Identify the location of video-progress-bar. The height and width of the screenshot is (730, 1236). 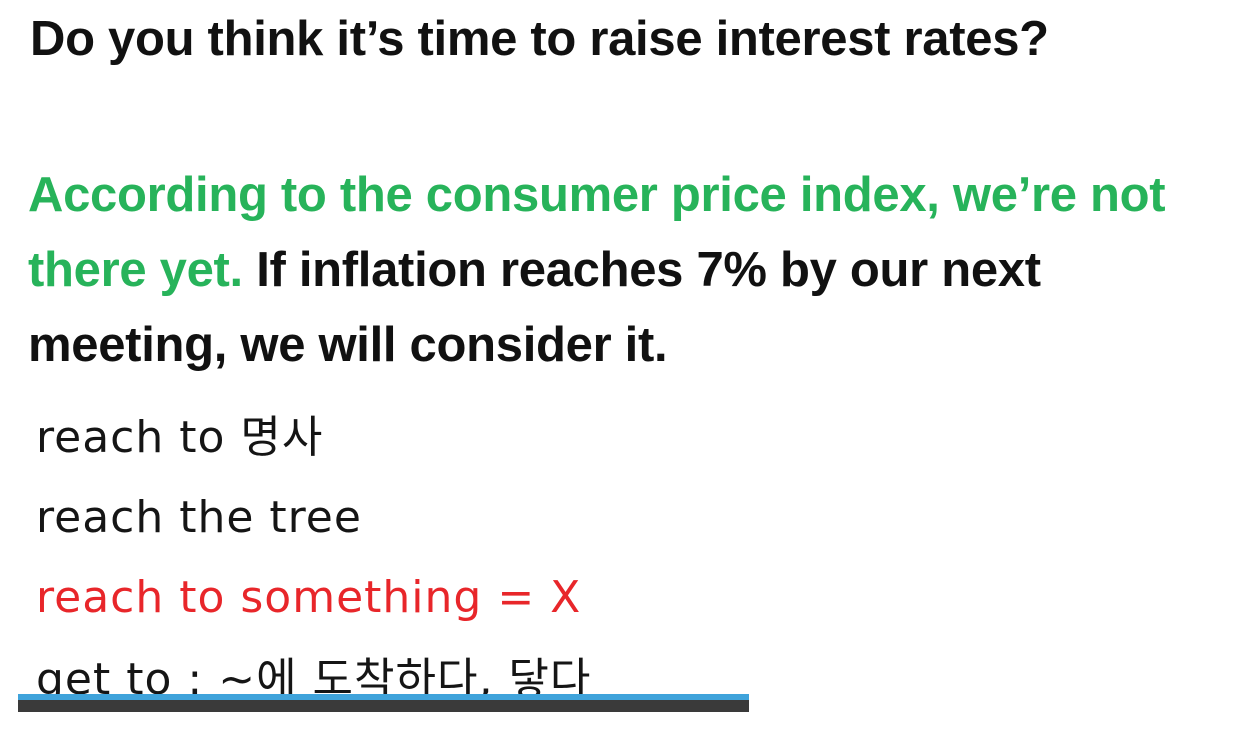
(383, 703).